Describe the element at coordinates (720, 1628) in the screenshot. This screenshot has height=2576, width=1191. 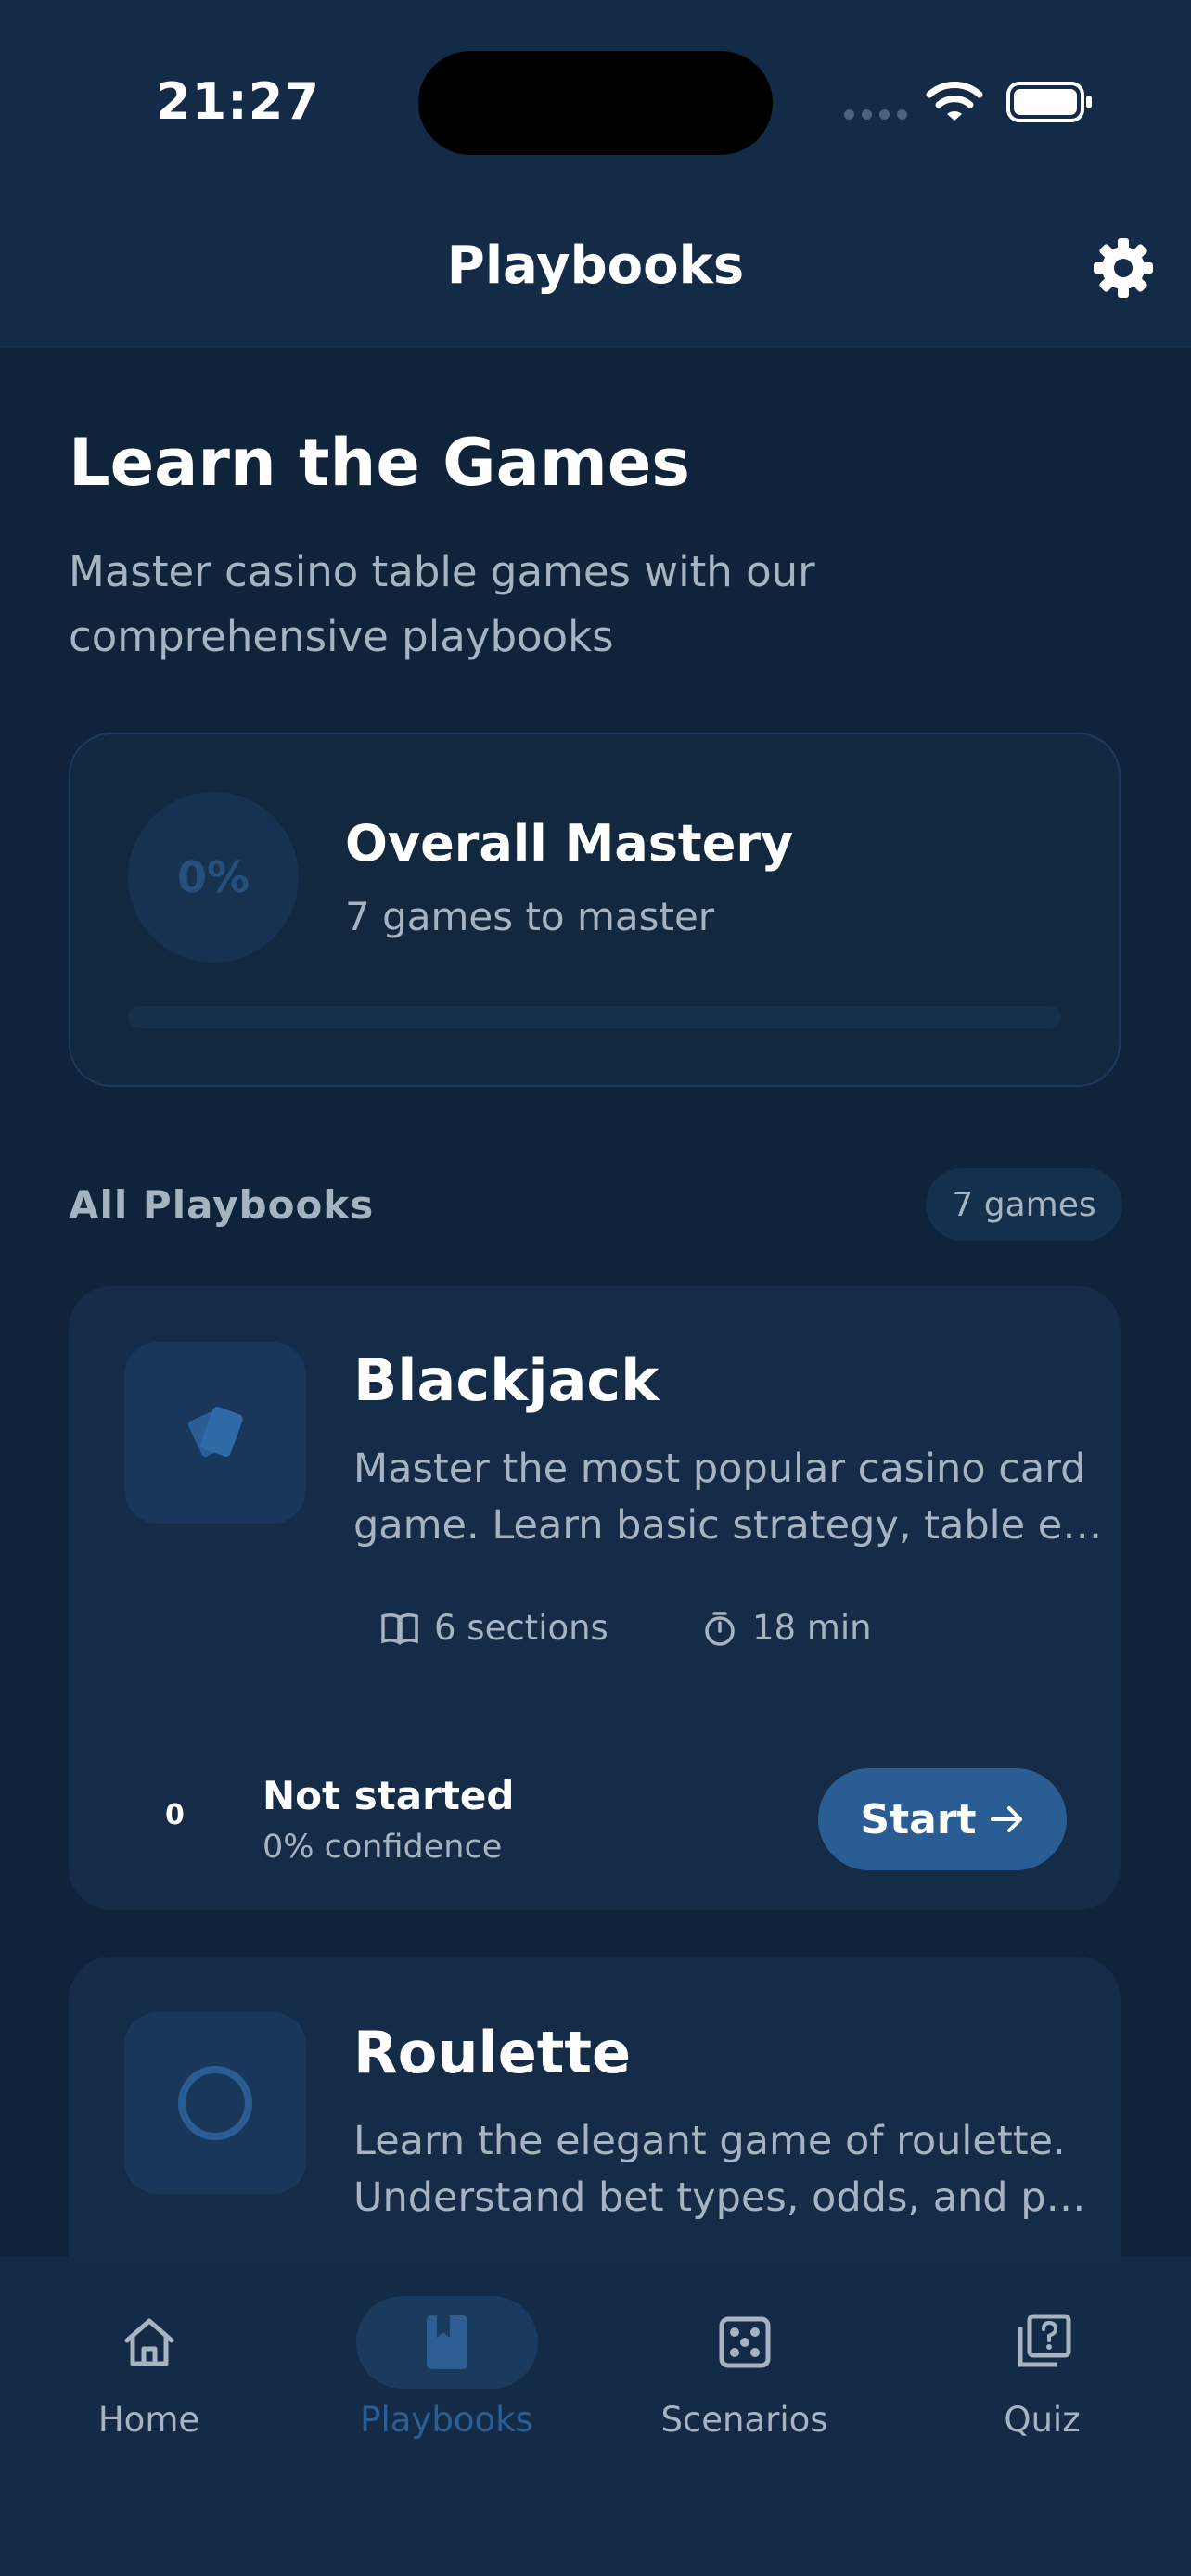
I see `timer-icon` at that location.